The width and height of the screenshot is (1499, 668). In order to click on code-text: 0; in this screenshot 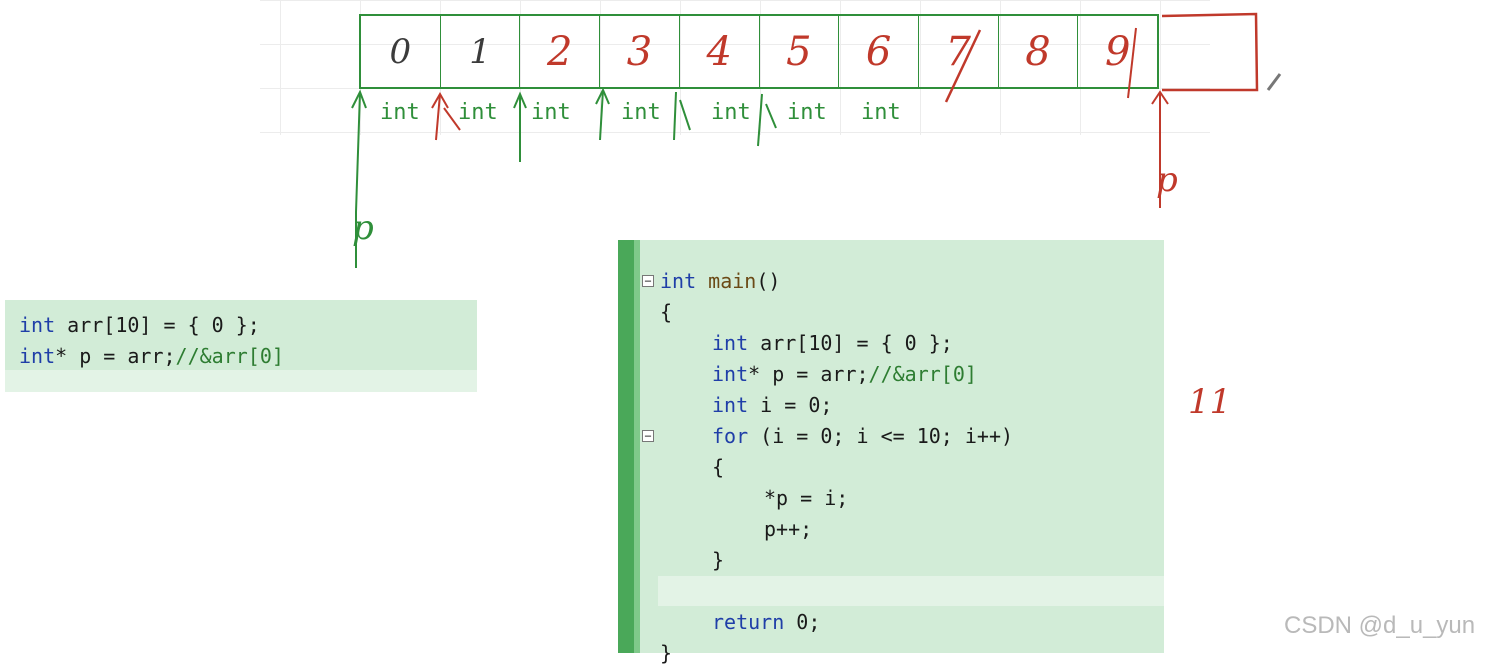, I will do `click(802, 622)`.